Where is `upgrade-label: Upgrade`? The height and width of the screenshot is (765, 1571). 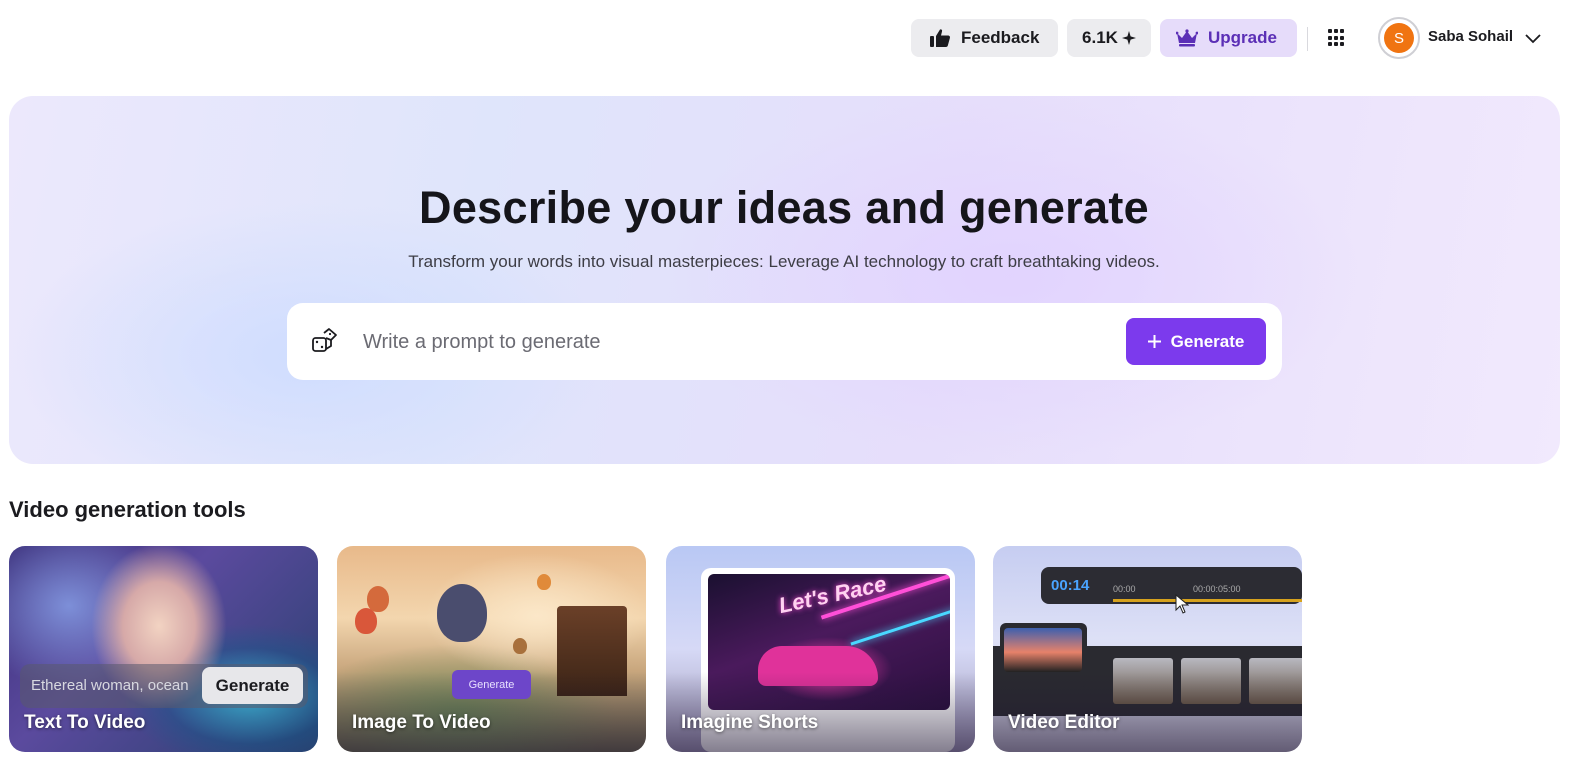 upgrade-label: Upgrade is located at coordinates (1242, 37).